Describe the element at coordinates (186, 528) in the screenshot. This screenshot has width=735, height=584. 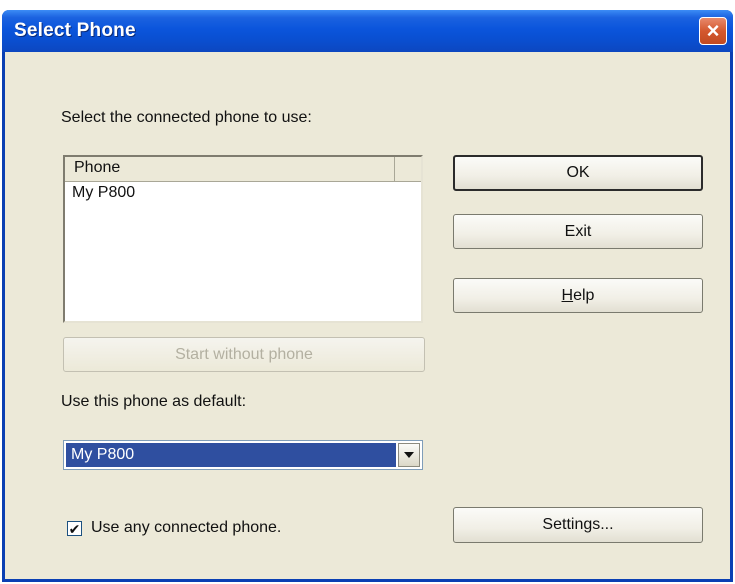
I see `use-any-phone-label: Use any connected phone.` at that location.